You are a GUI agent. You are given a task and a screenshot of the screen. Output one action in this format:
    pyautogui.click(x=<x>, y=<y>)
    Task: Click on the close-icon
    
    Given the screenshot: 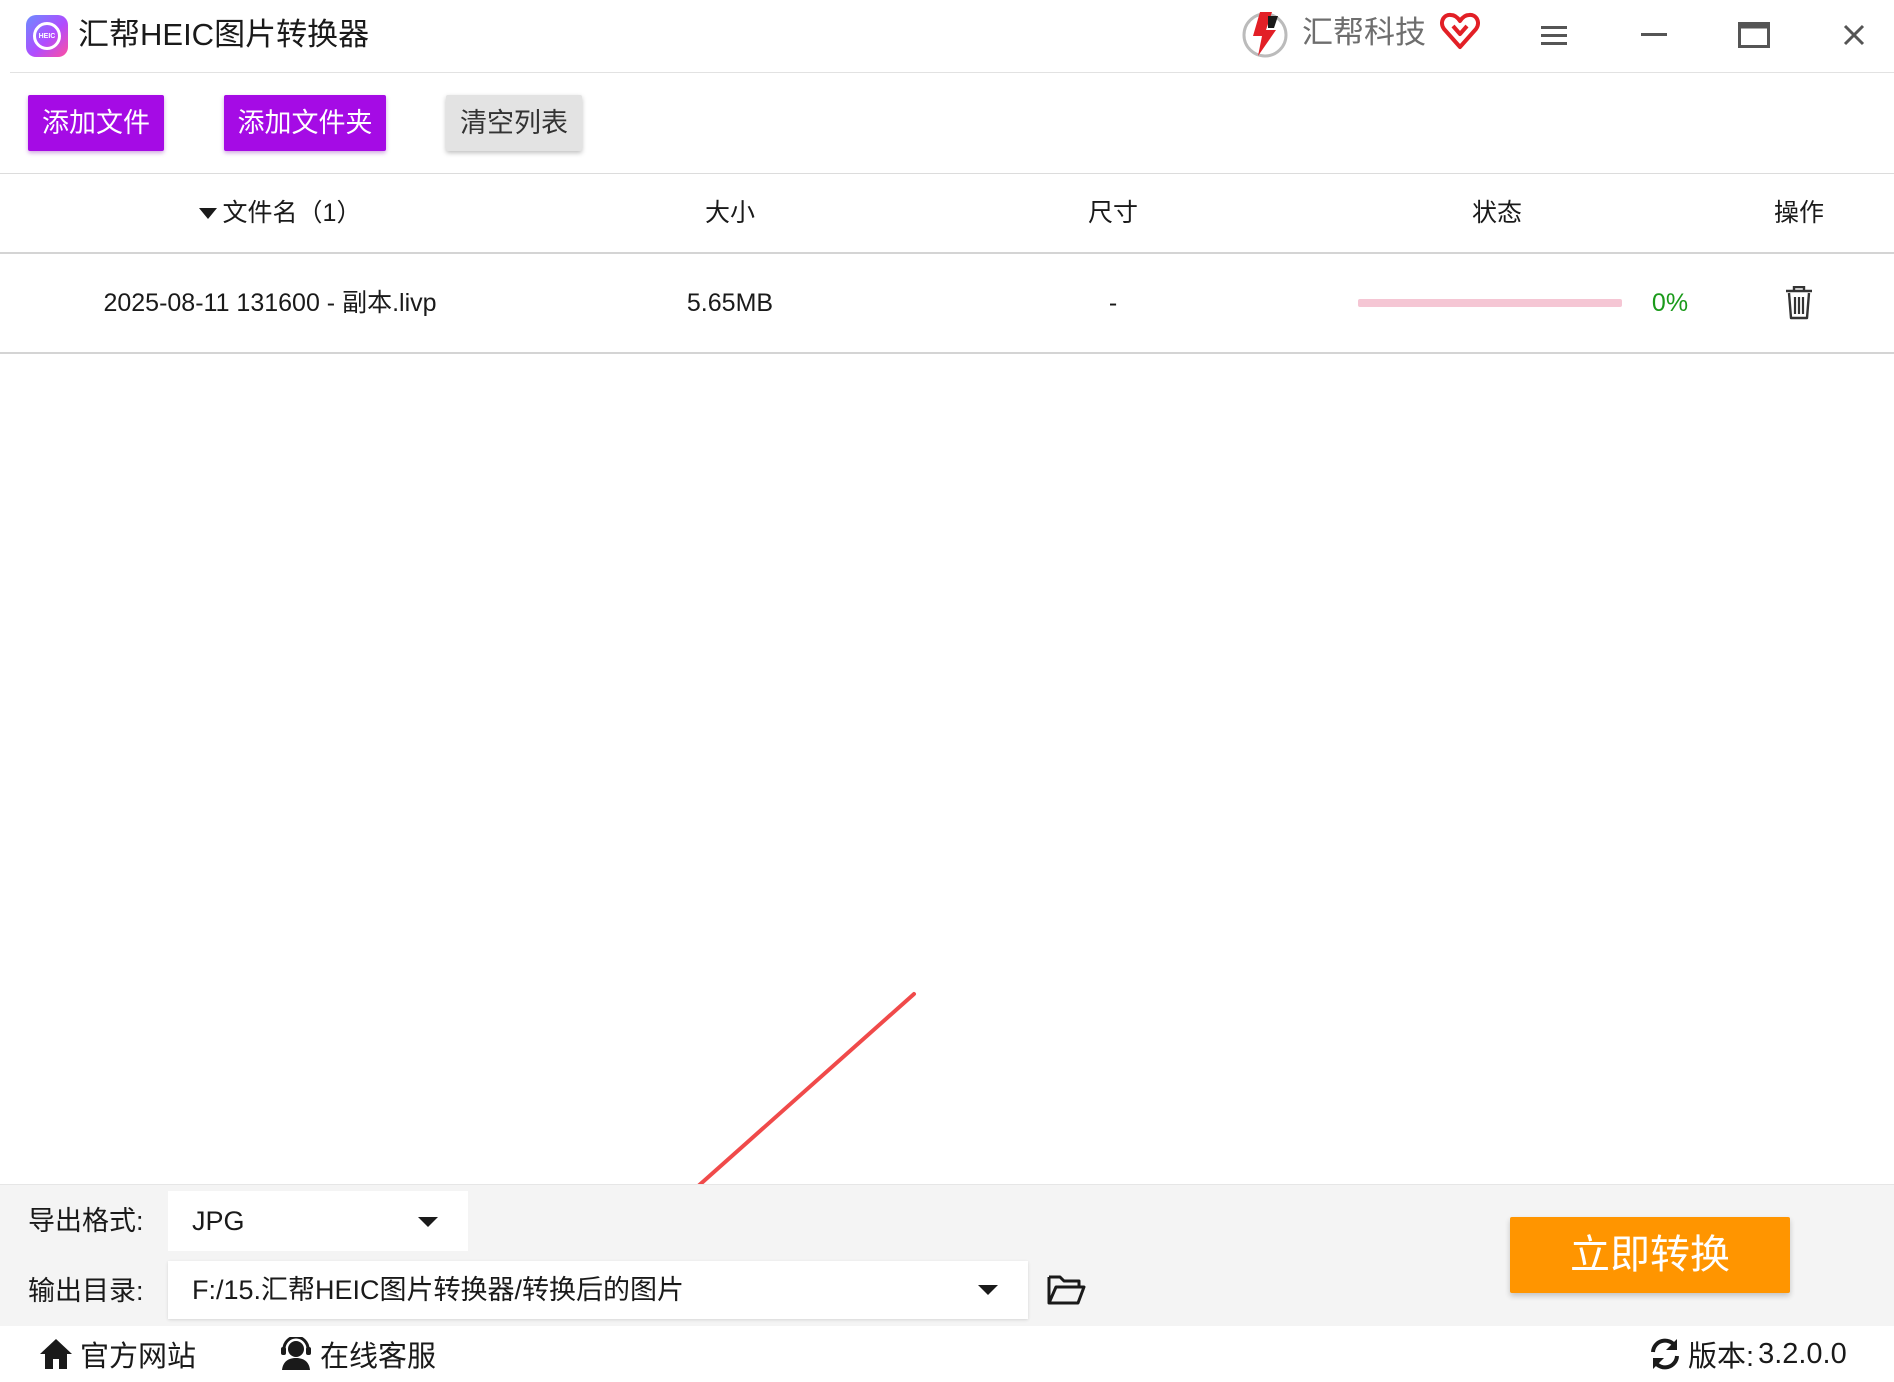 What is the action you would take?
    pyautogui.click(x=1854, y=35)
    